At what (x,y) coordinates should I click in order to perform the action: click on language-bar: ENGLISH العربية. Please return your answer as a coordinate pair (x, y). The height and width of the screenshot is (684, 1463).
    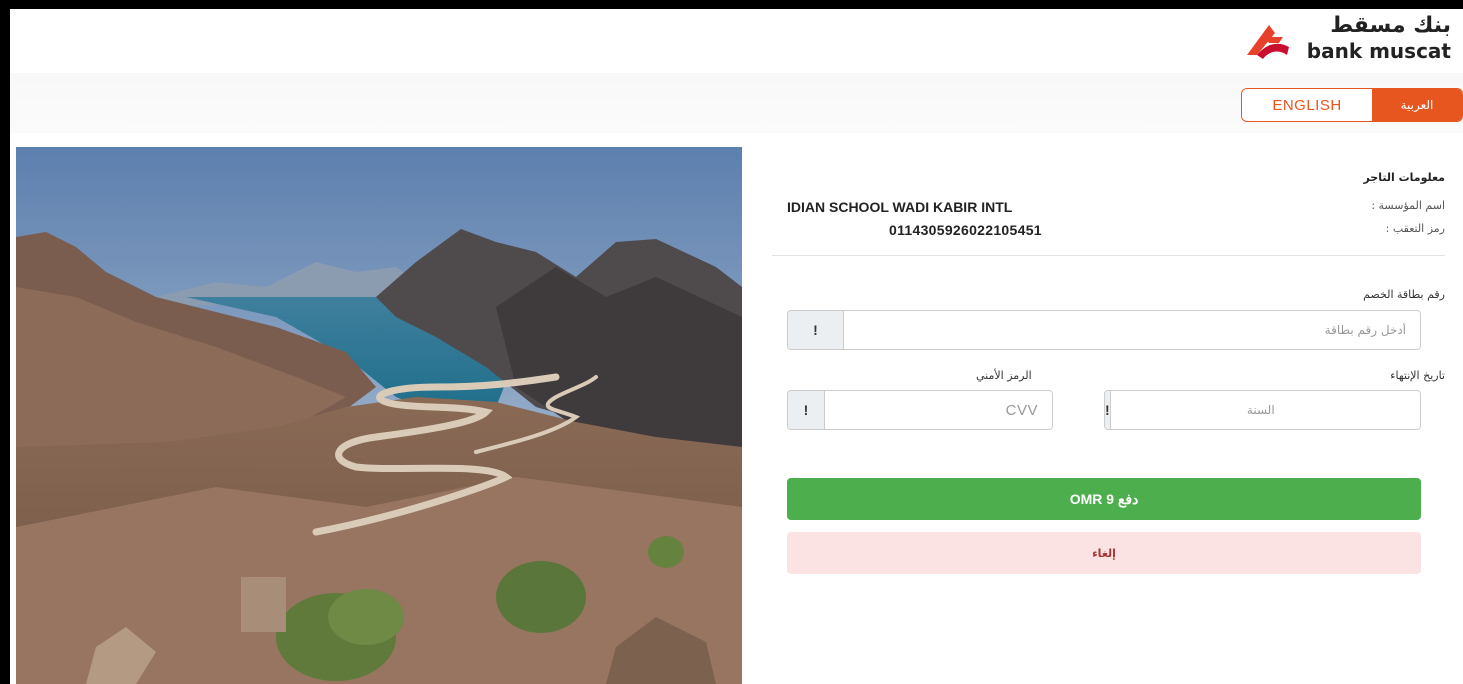
    Looking at the image, I should click on (736, 103).